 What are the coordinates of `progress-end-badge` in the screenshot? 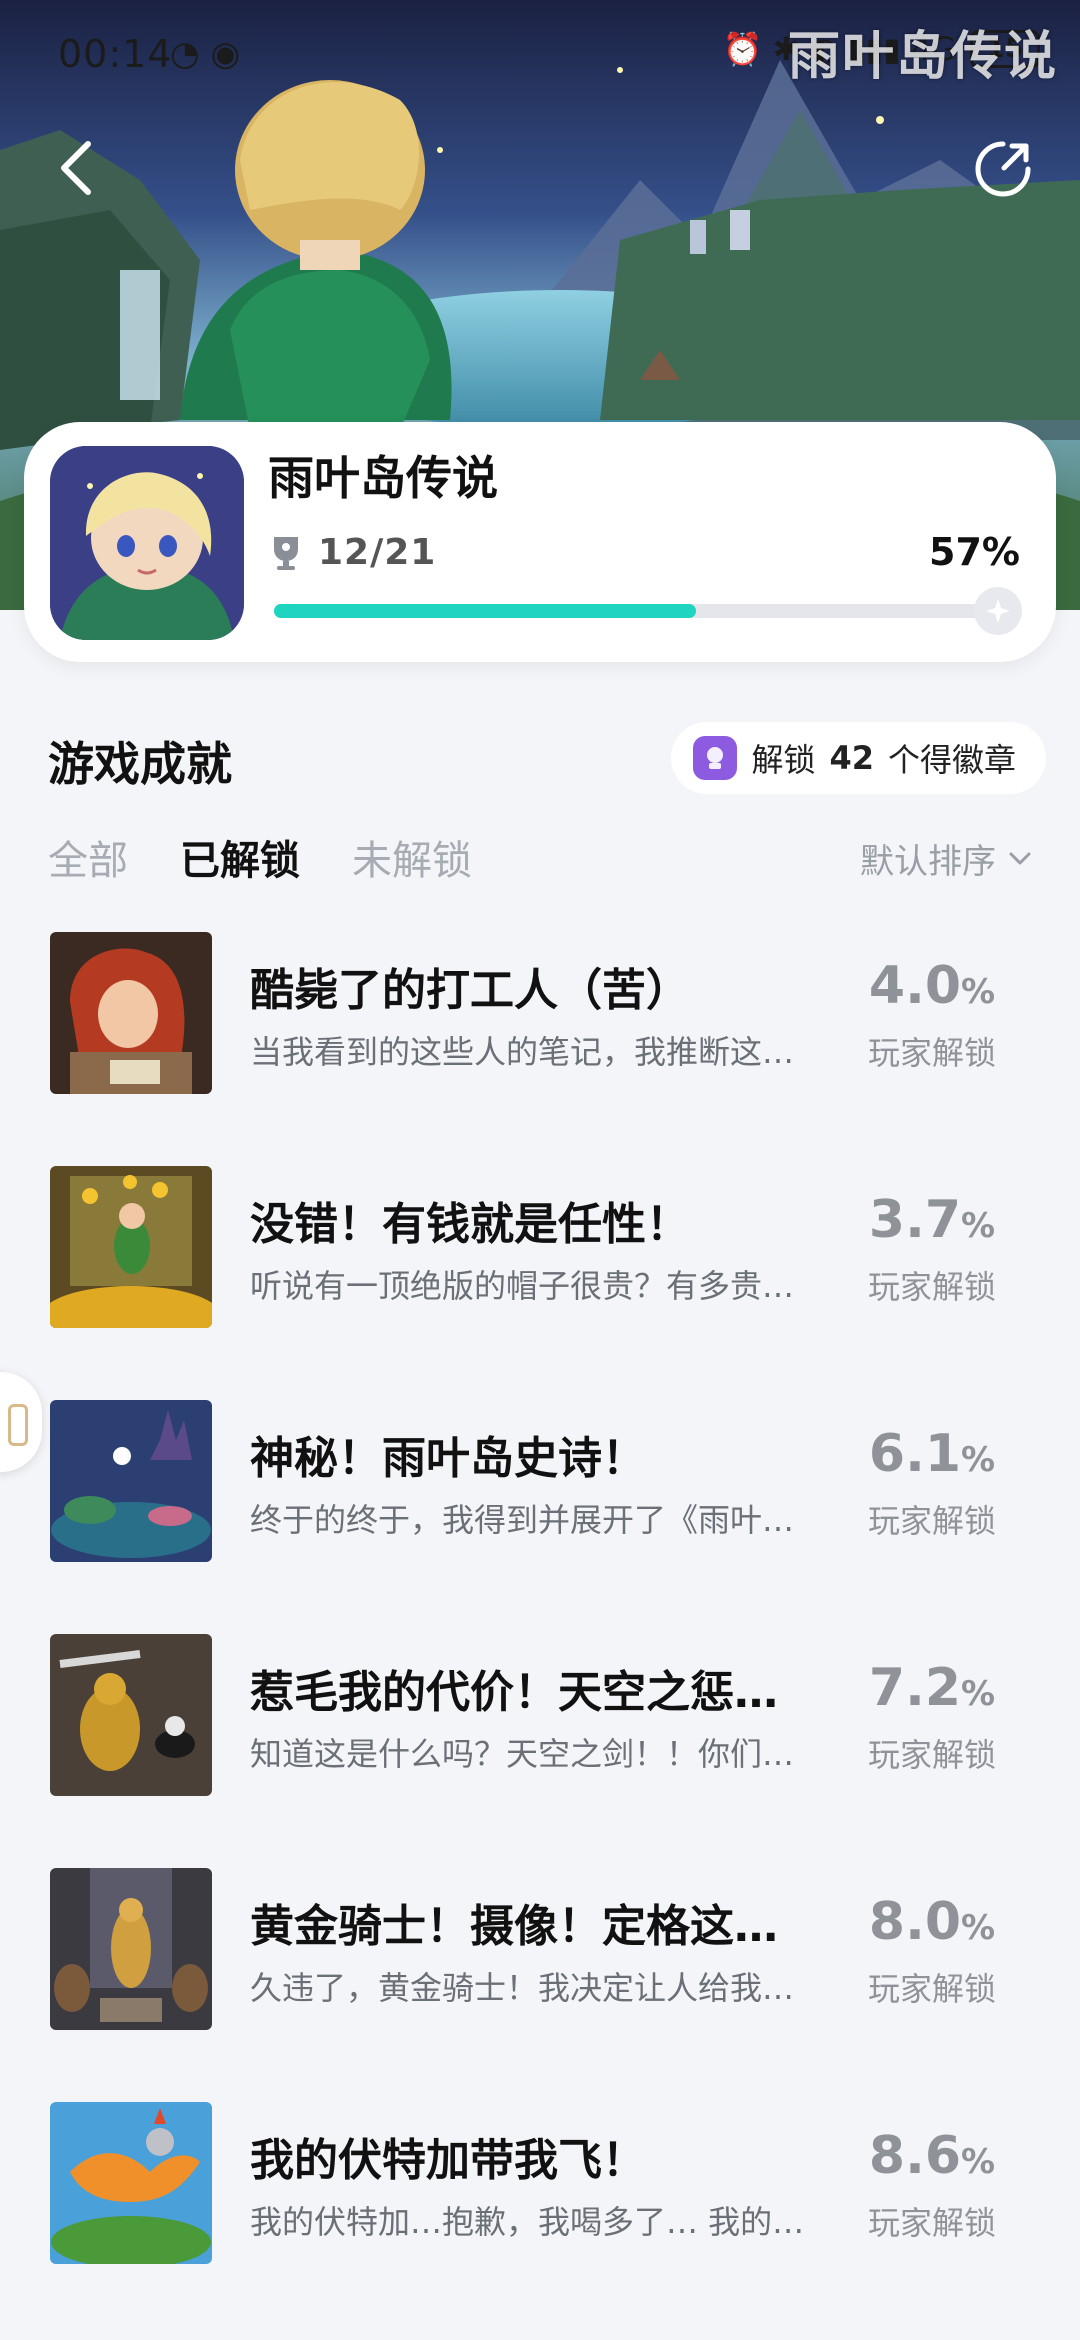 It's located at (998, 611).